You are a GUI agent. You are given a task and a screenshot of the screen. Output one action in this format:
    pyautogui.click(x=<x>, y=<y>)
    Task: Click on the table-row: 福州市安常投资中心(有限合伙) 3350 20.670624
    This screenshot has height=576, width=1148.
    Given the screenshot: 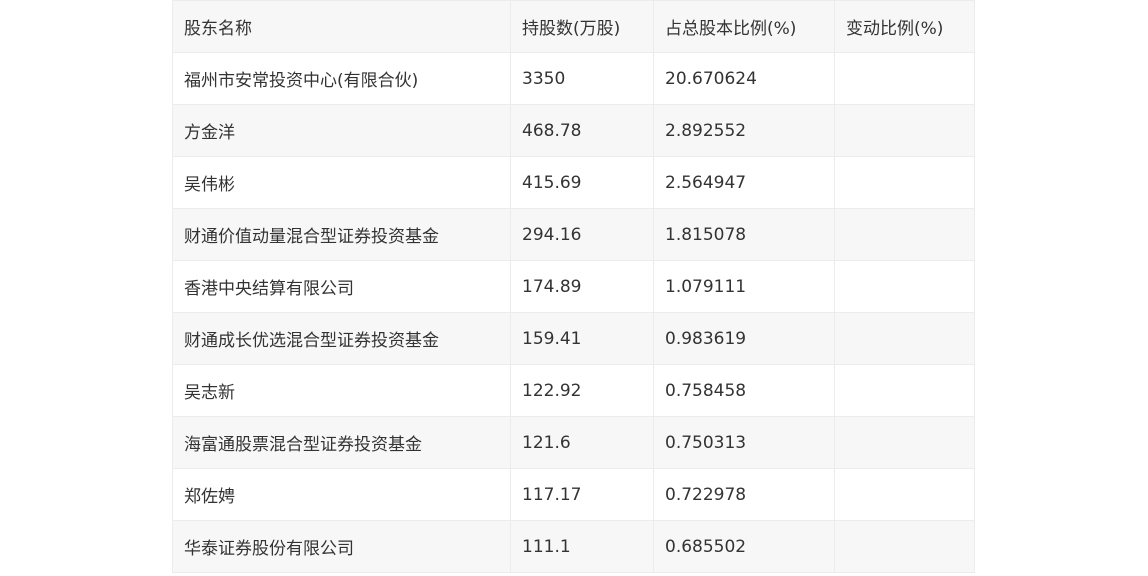 What is the action you would take?
    pyautogui.click(x=573, y=78)
    